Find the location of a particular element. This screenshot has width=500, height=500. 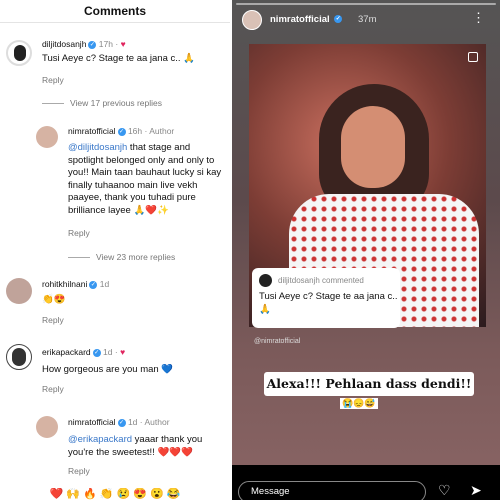

story-watermark: @nimratofficial is located at coordinates (277, 341).